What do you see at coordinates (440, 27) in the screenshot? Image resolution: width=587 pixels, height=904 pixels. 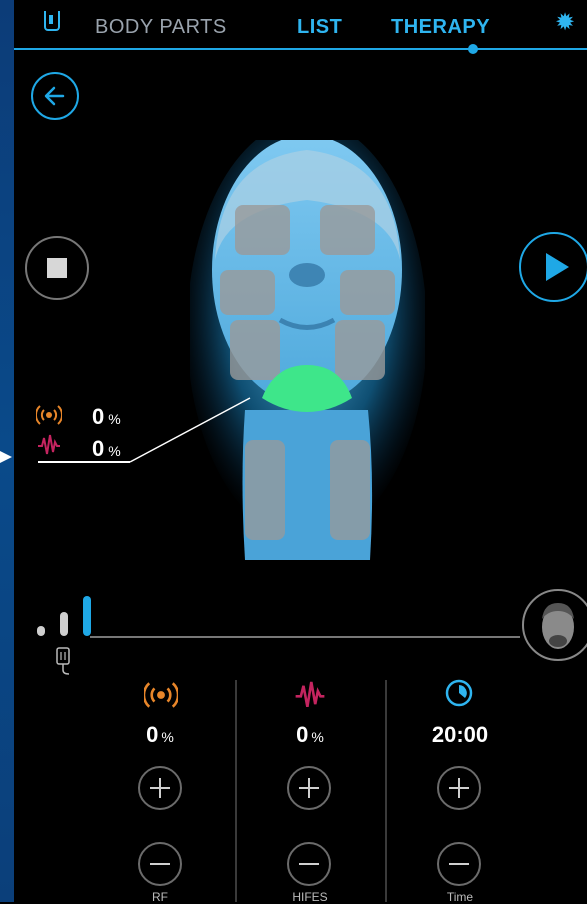 I see `tab-therapy: THERAPY` at bounding box center [440, 27].